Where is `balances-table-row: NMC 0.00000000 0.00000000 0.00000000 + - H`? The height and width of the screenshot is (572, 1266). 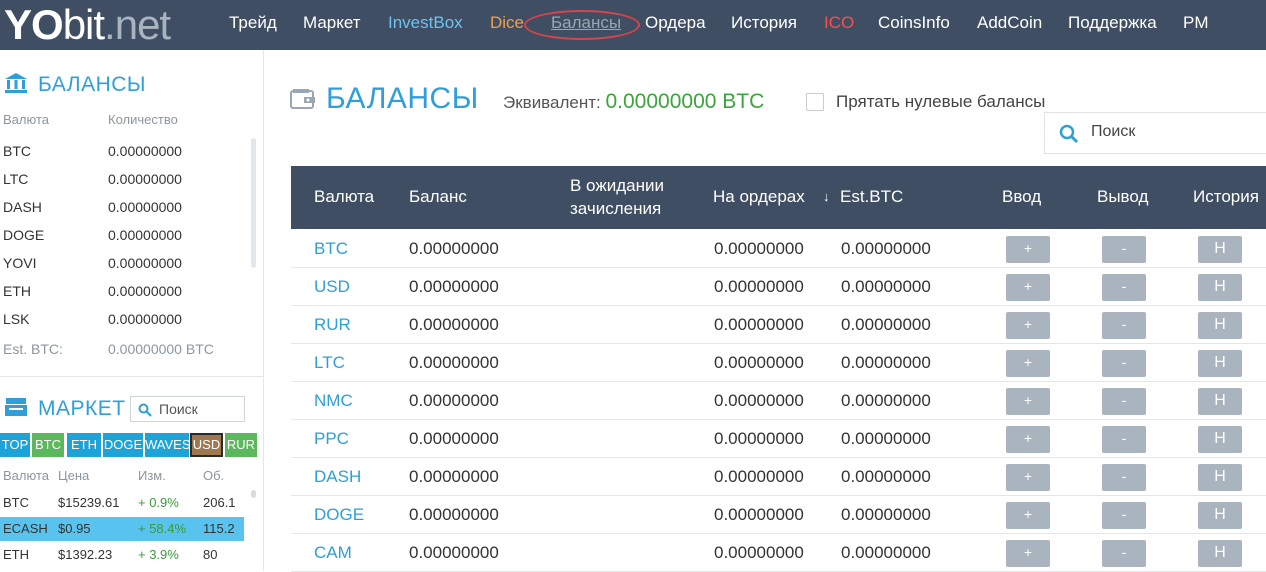 balances-table-row: NMC 0.00000000 0.00000000 0.00000000 + - H is located at coordinates (778, 401).